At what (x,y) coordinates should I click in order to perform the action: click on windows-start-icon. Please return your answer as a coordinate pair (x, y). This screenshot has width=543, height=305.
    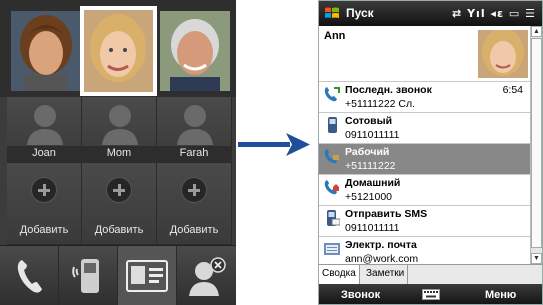
    Looking at the image, I should click on (332, 13).